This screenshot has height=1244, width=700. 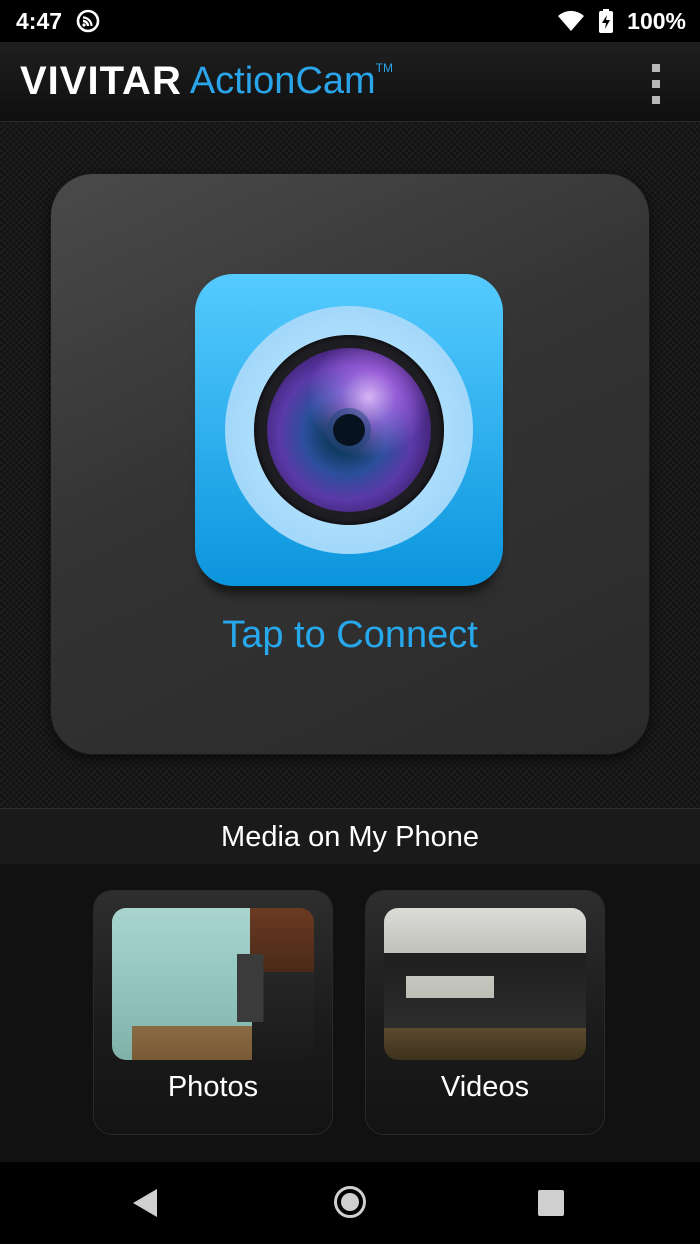 What do you see at coordinates (350, 21) in the screenshot?
I see `status-bar: 4:47 100%` at bounding box center [350, 21].